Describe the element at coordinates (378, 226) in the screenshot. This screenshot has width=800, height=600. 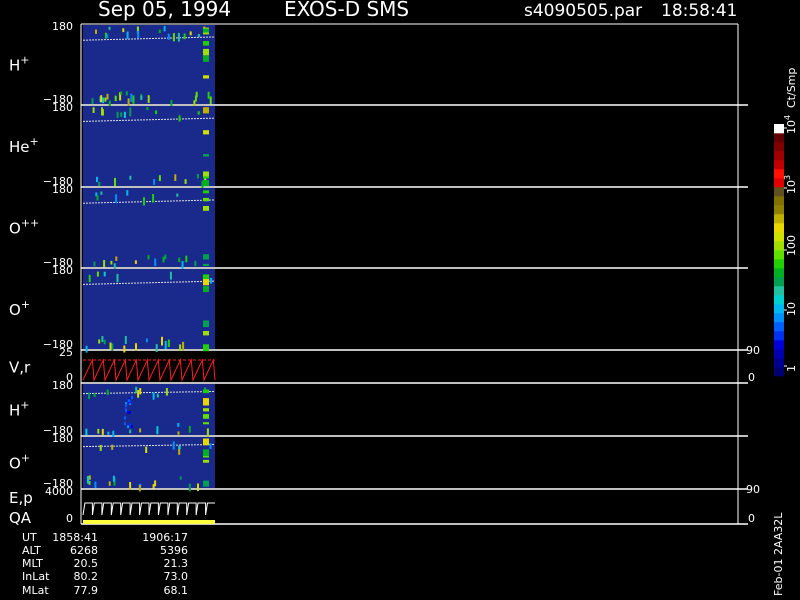
I see `panel-2: 180−180O++` at that location.